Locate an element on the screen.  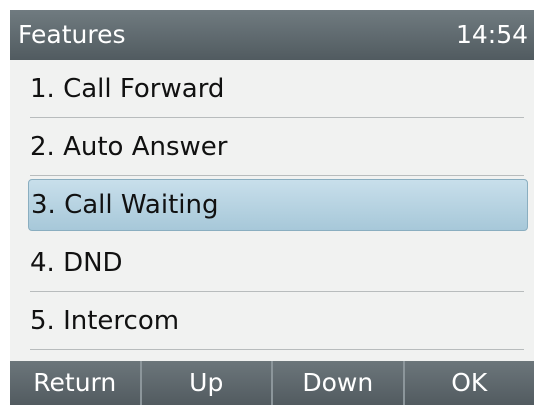
menu-item-label: 5. Intercom is located at coordinates (105, 321).